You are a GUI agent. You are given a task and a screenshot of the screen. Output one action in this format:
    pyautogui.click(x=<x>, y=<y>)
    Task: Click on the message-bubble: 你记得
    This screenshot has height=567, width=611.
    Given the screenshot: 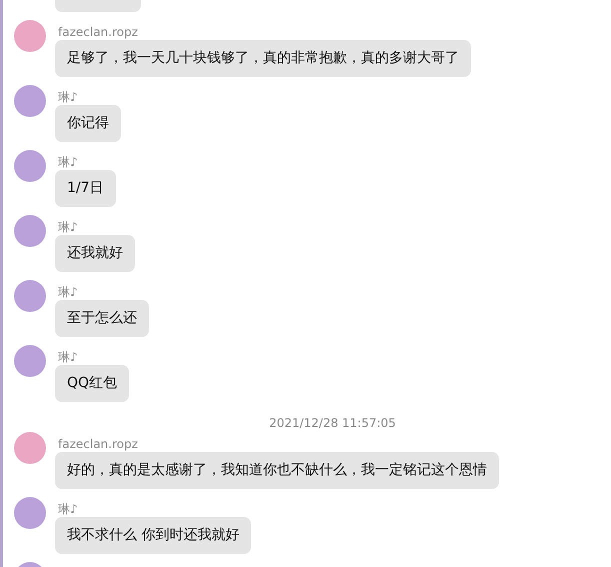 What is the action you would take?
    pyautogui.click(x=88, y=123)
    